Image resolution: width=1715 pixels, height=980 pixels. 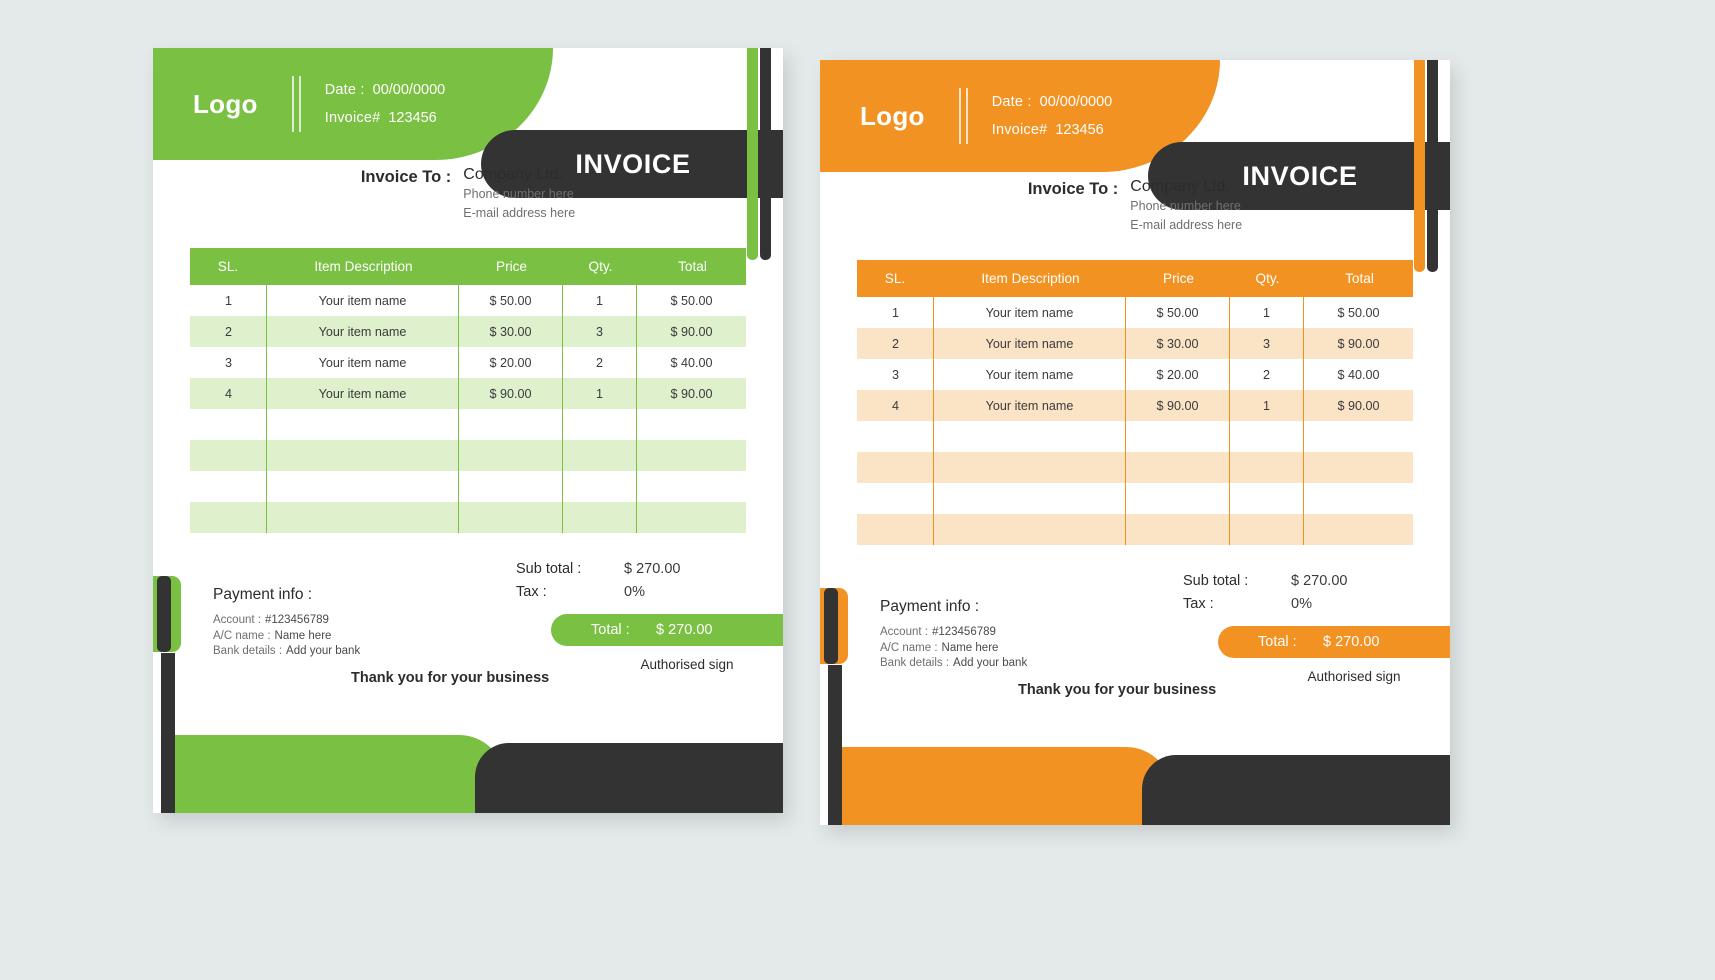 What do you see at coordinates (1076, 102) in the screenshot?
I see `date-value: 00/00/0000` at bounding box center [1076, 102].